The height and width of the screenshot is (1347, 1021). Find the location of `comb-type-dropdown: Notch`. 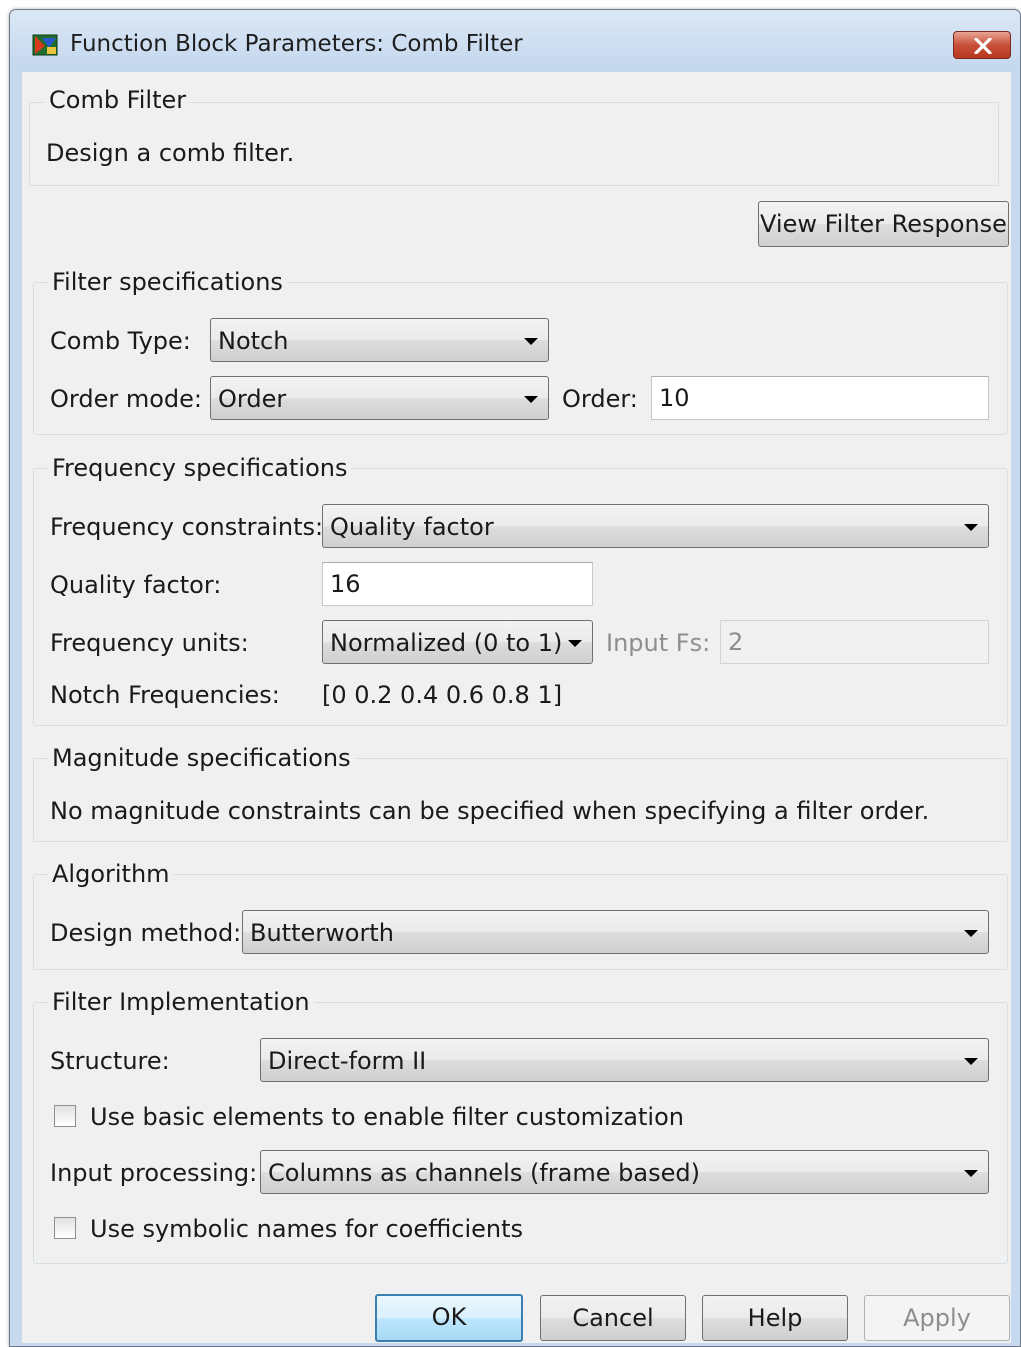

comb-type-dropdown: Notch is located at coordinates (379, 340).